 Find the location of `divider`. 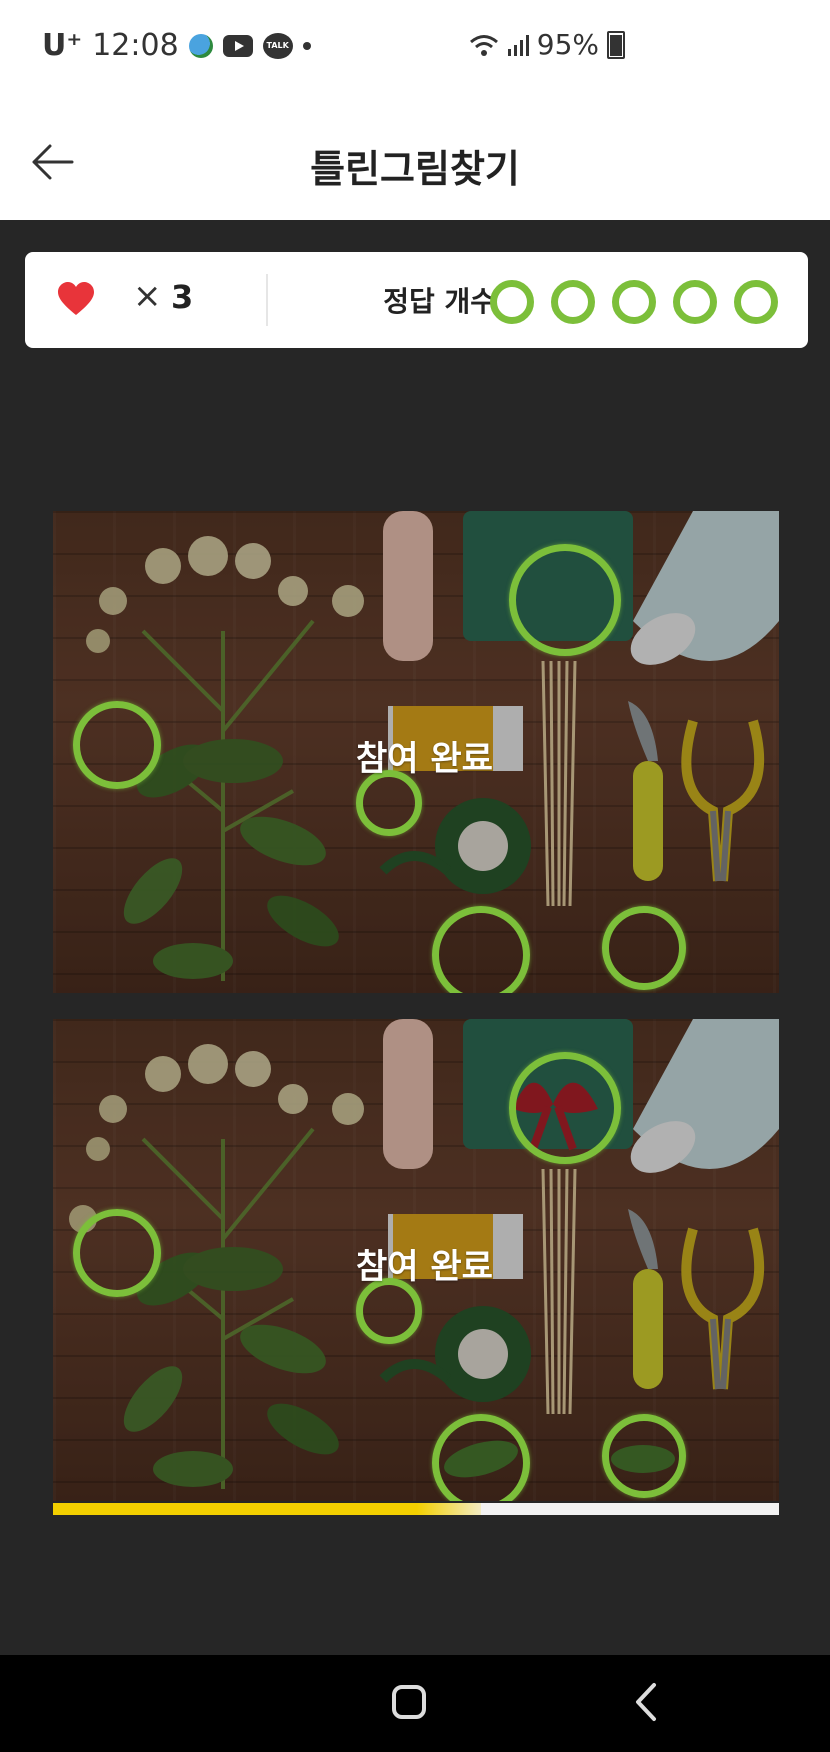

divider is located at coordinates (267, 300).